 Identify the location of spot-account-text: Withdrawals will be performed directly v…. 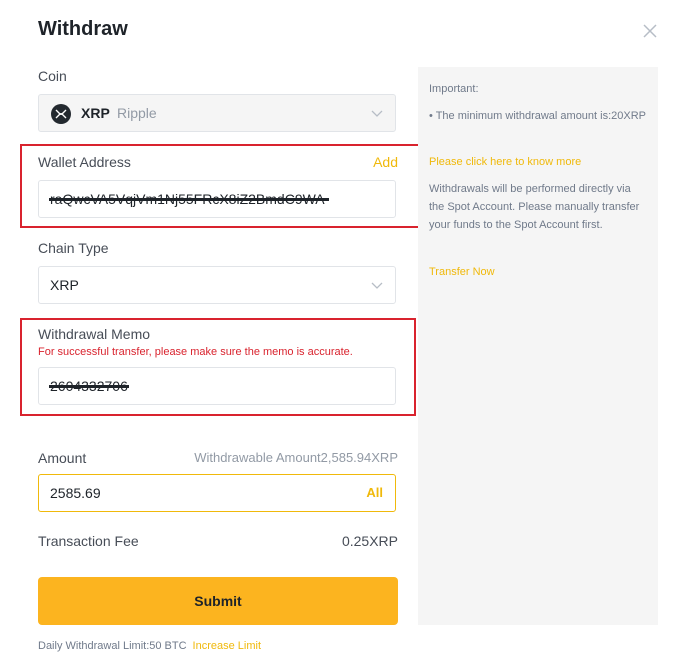
(534, 207).